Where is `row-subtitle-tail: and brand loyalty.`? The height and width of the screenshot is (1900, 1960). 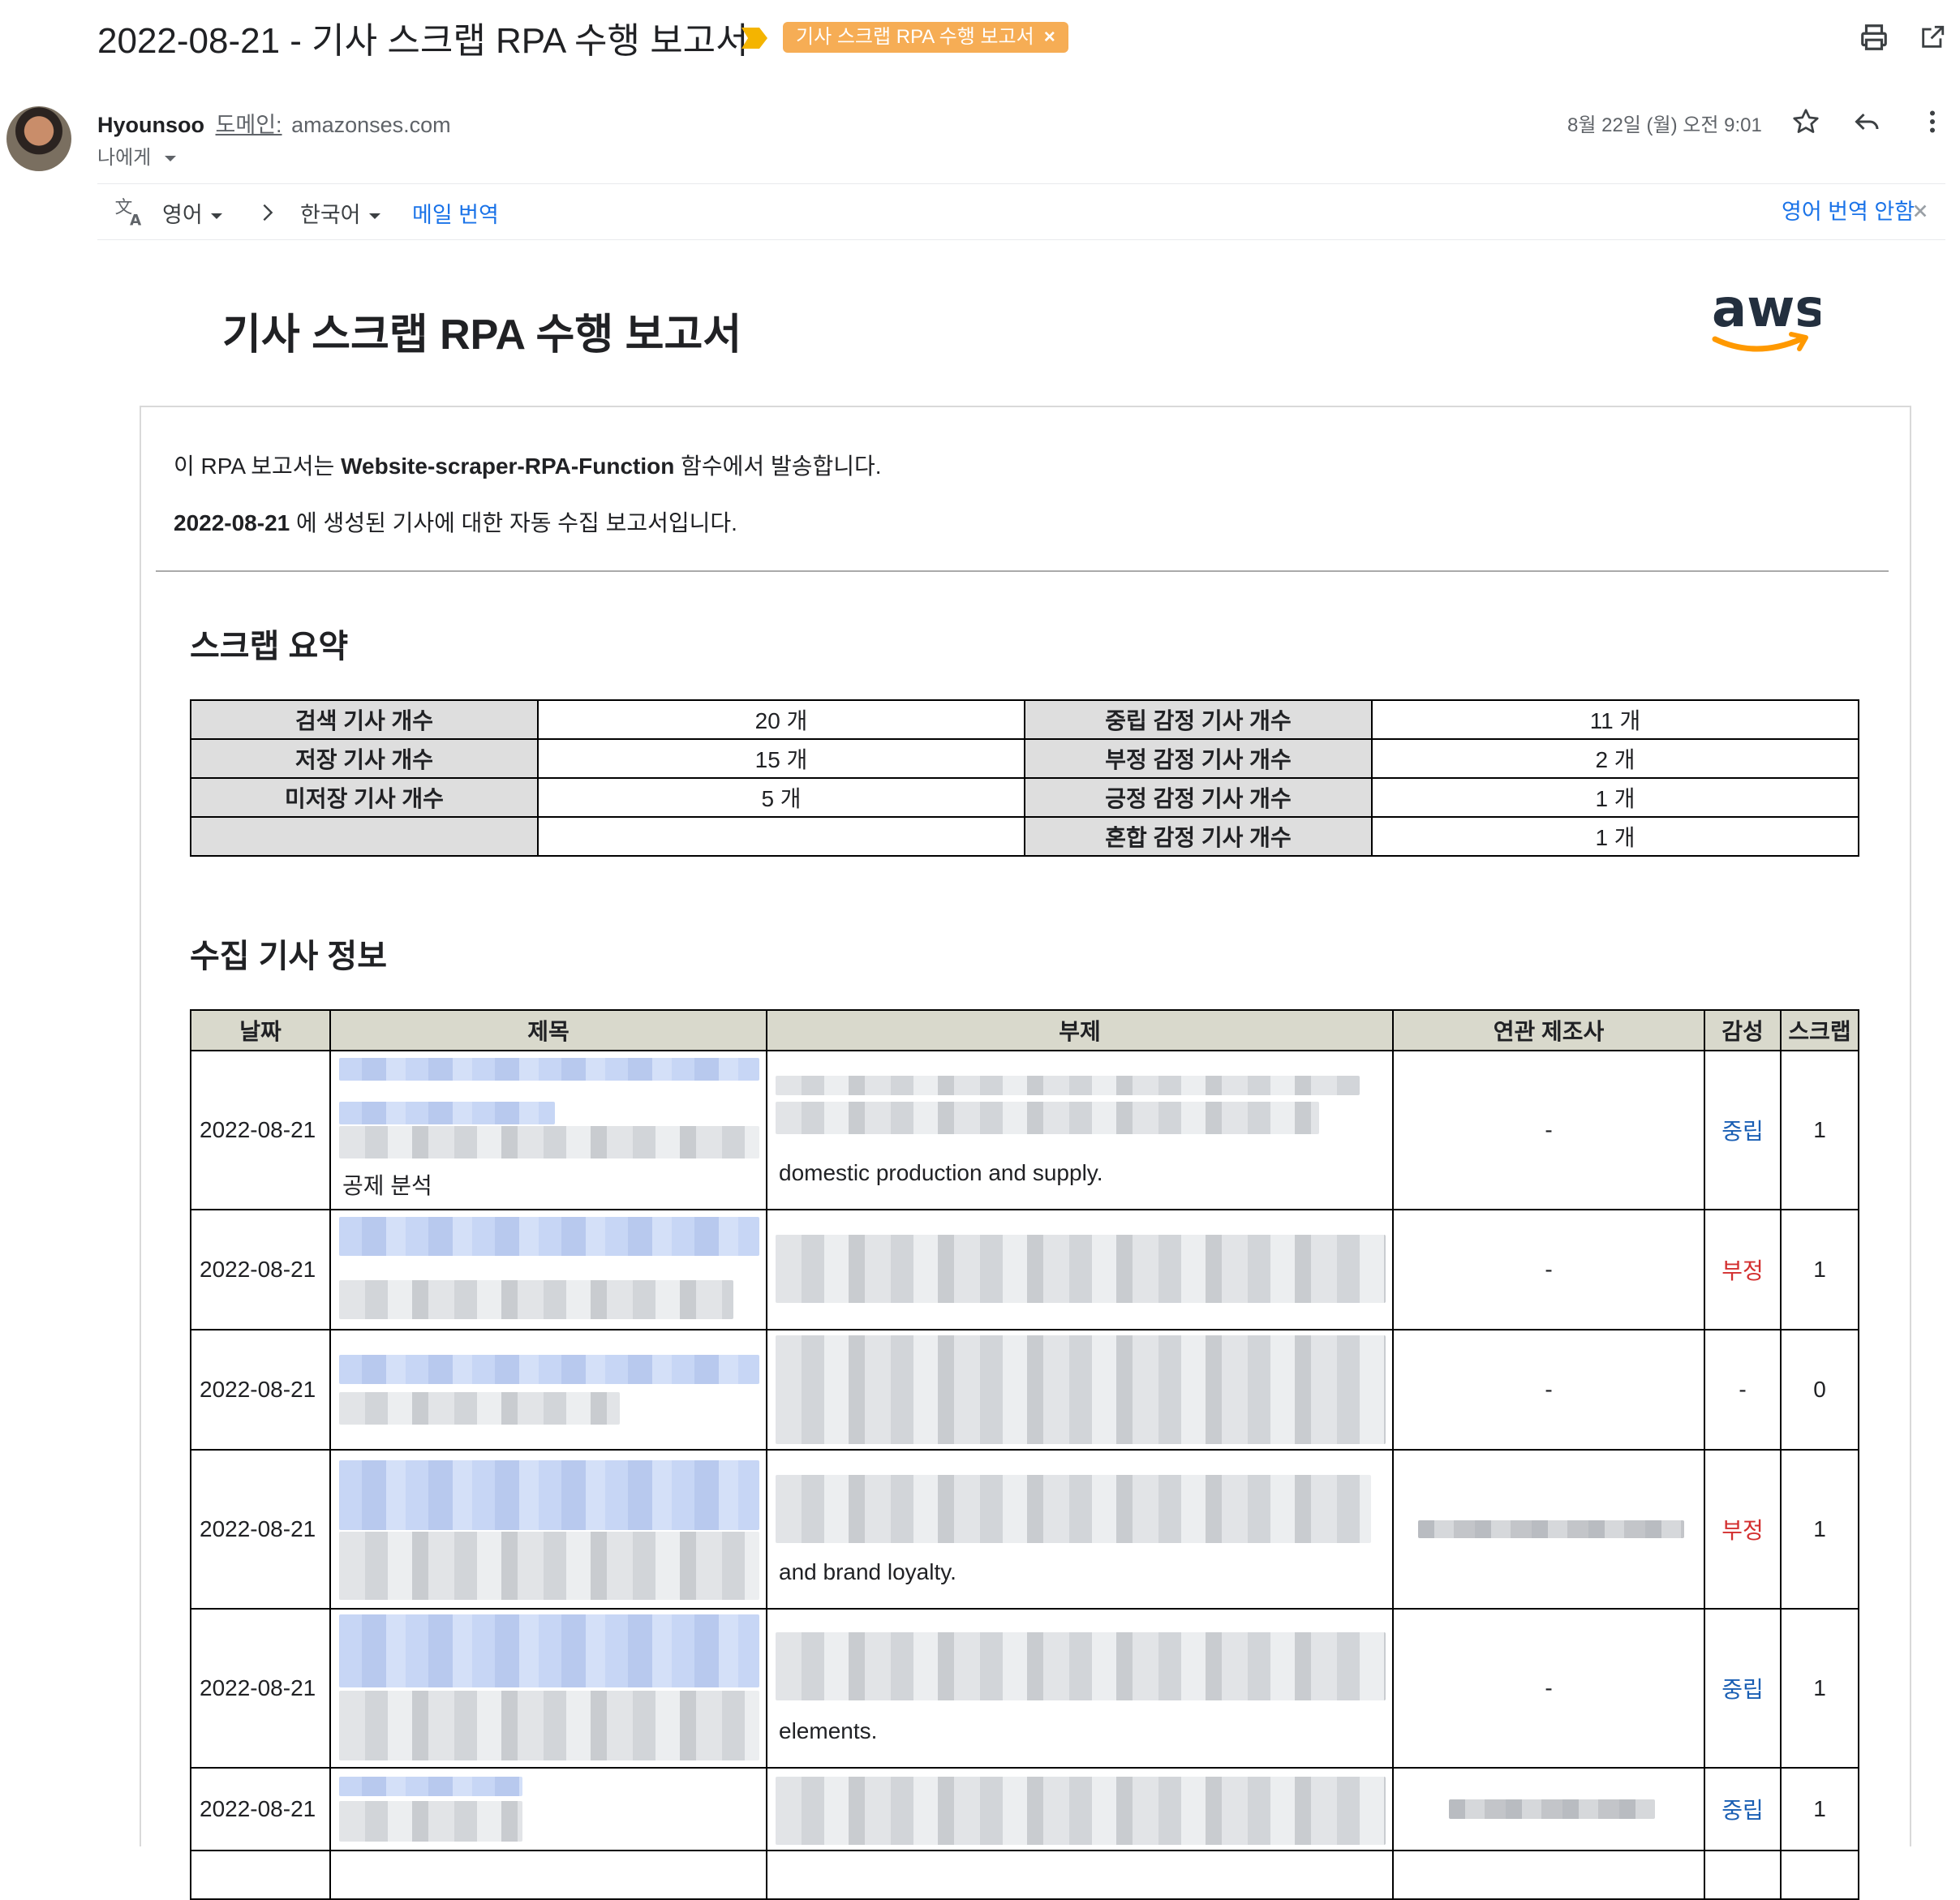
row-subtitle-tail: and brand loyalty. is located at coordinates (867, 1572).